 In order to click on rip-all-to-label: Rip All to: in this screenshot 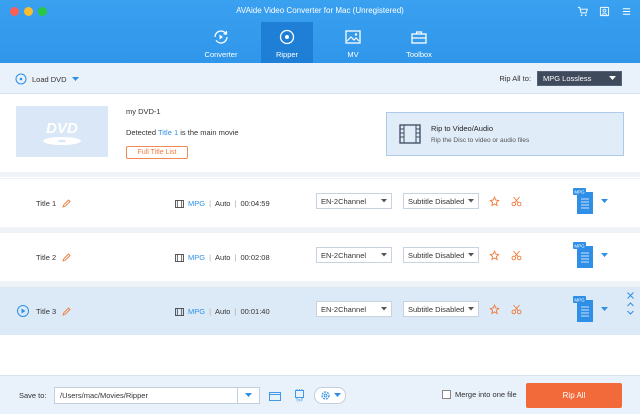, I will do `click(515, 78)`.